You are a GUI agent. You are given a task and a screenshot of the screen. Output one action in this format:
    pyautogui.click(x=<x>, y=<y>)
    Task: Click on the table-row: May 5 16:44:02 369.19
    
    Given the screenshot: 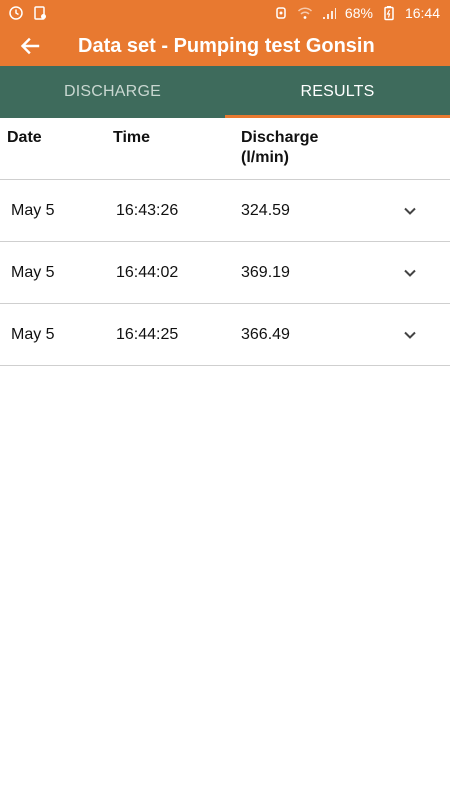 What is the action you would take?
    pyautogui.click(x=225, y=273)
    